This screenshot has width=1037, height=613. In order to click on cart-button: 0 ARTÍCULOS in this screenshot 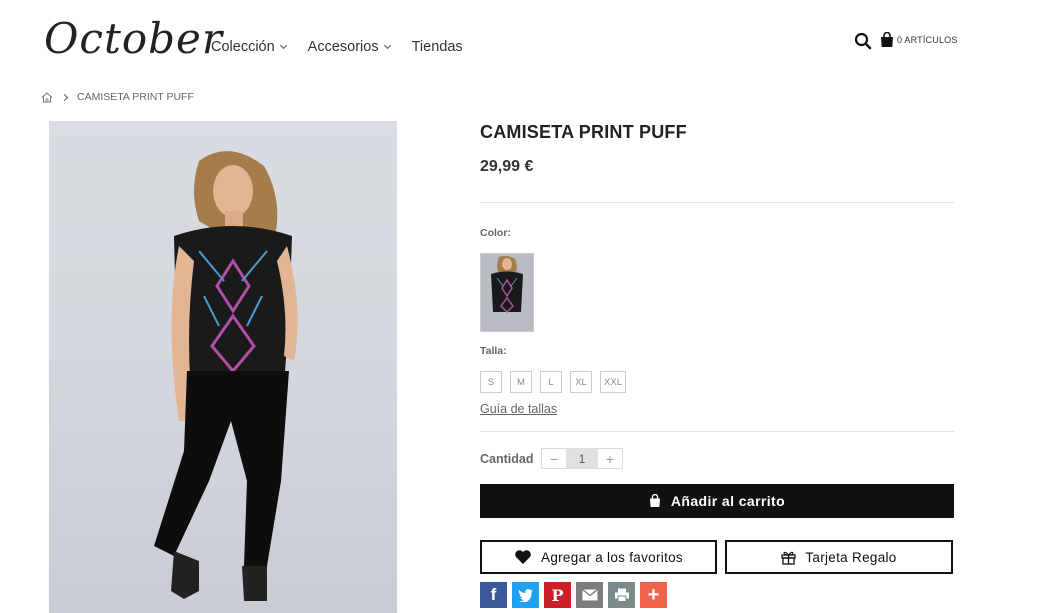, I will do `click(919, 40)`.